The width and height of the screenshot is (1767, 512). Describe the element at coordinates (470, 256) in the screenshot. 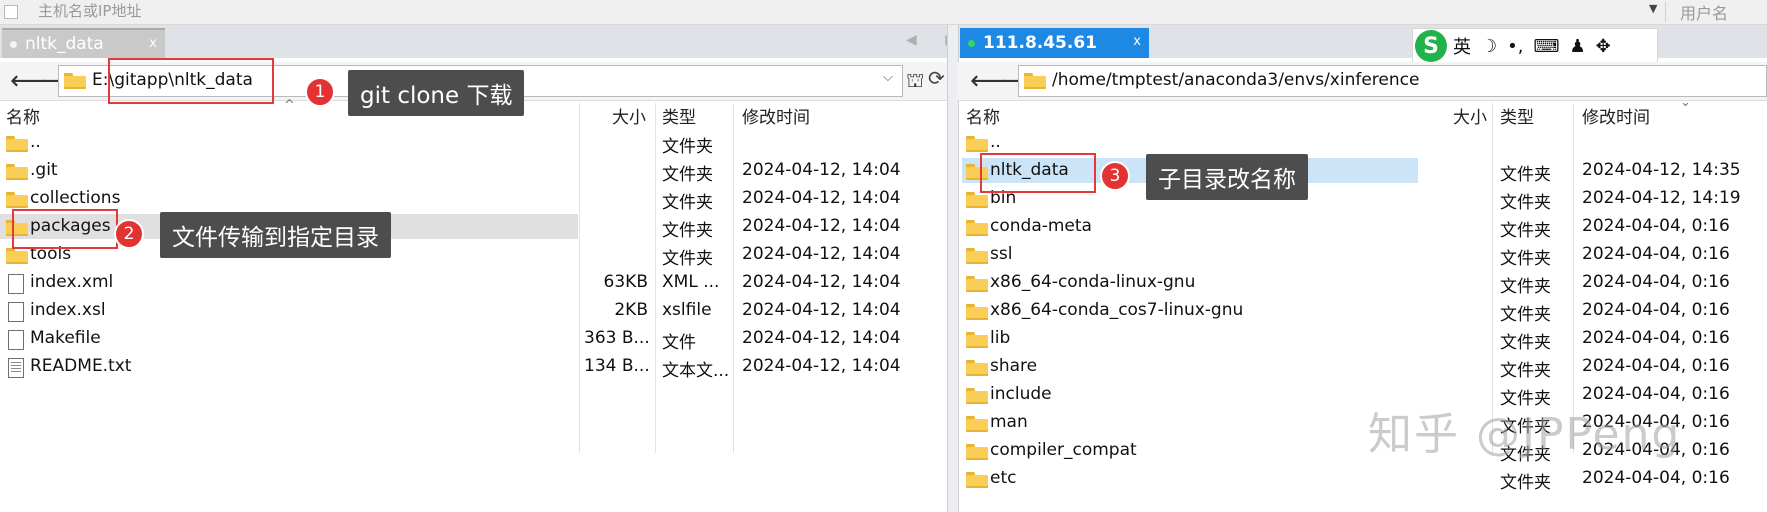

I see `list-item: tools 文件夹 2024-04-12, 14:04` at that location.